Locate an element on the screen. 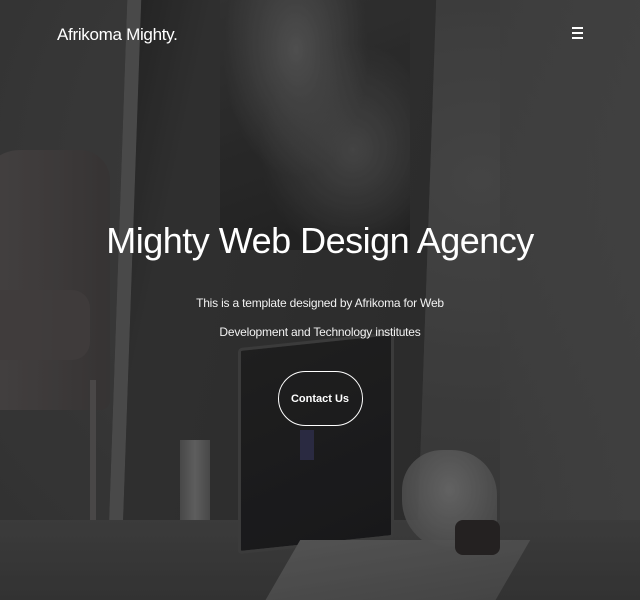 The height and width of the screenshot is (600, 640). contact-us-button: Contact Us is located at coordinates (320, 398).